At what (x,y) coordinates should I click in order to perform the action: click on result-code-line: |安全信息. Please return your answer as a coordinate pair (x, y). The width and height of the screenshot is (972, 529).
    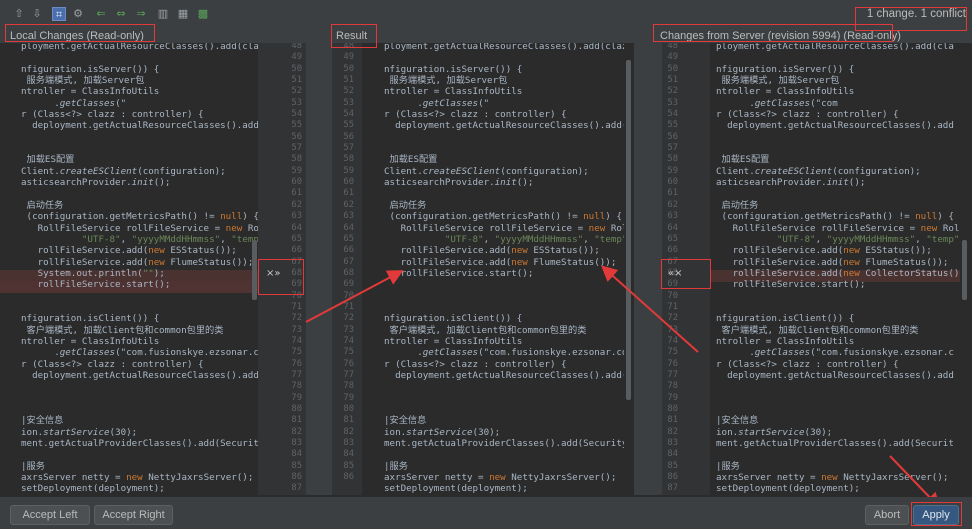
    Looking at the image, I should click on (405, 421).